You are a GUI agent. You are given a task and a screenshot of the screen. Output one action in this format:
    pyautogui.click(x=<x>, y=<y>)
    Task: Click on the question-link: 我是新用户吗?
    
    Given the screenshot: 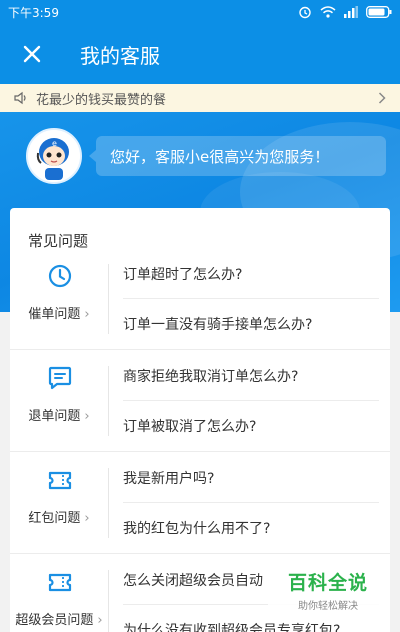 What is the action you would take?
    pyautogui.click(x=168, y=478)
    